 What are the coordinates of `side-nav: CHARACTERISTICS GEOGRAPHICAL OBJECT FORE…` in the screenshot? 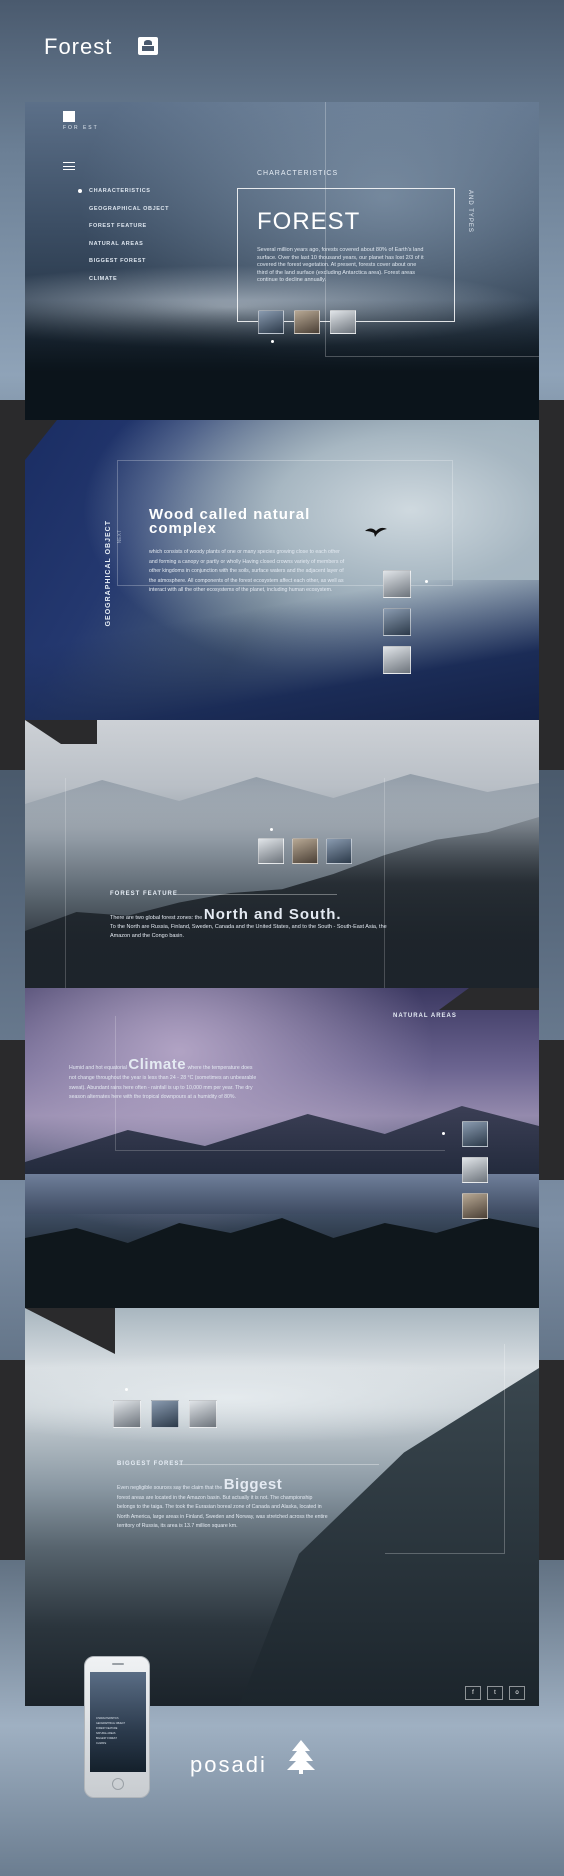 It's located at (116, 240).